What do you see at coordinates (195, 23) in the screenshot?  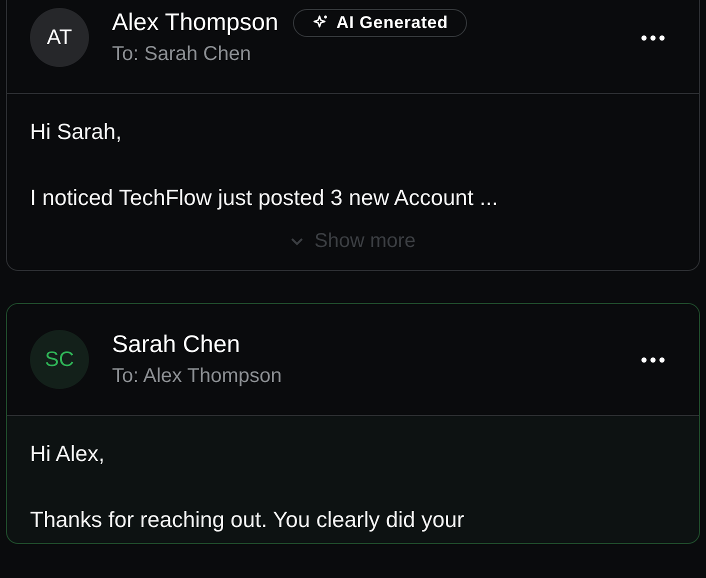 I see `sender-name: Alex Thompson` at bounding box center [195, 23].